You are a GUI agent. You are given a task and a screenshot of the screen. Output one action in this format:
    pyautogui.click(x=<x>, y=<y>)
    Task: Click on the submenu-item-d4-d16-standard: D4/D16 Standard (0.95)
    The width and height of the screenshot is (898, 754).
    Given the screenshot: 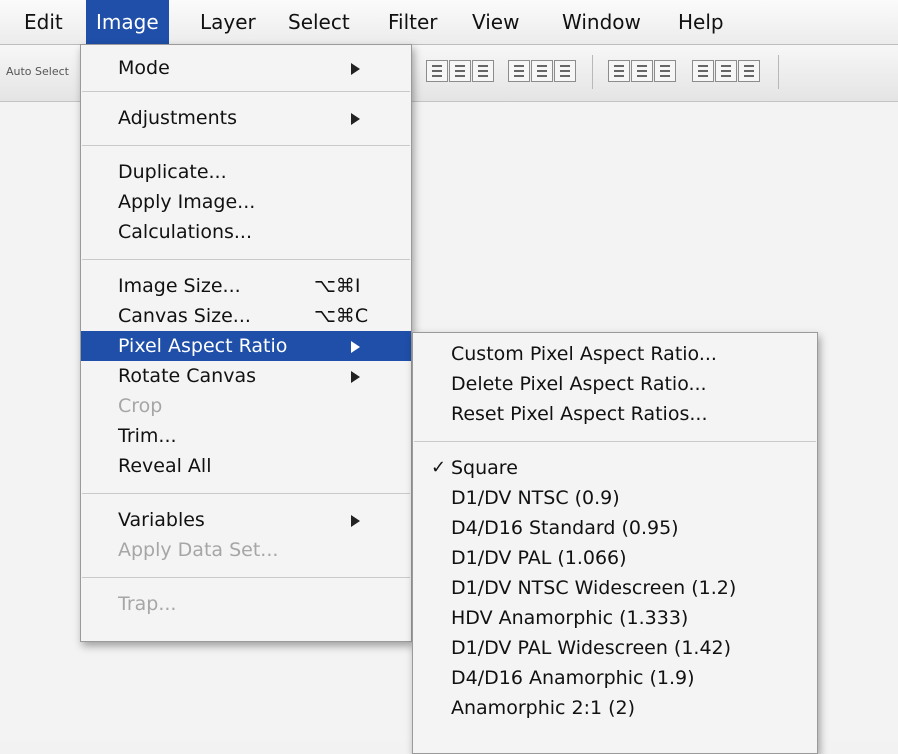 What is the action you would take?
    pyautogui.click(x=615, y=528)
    